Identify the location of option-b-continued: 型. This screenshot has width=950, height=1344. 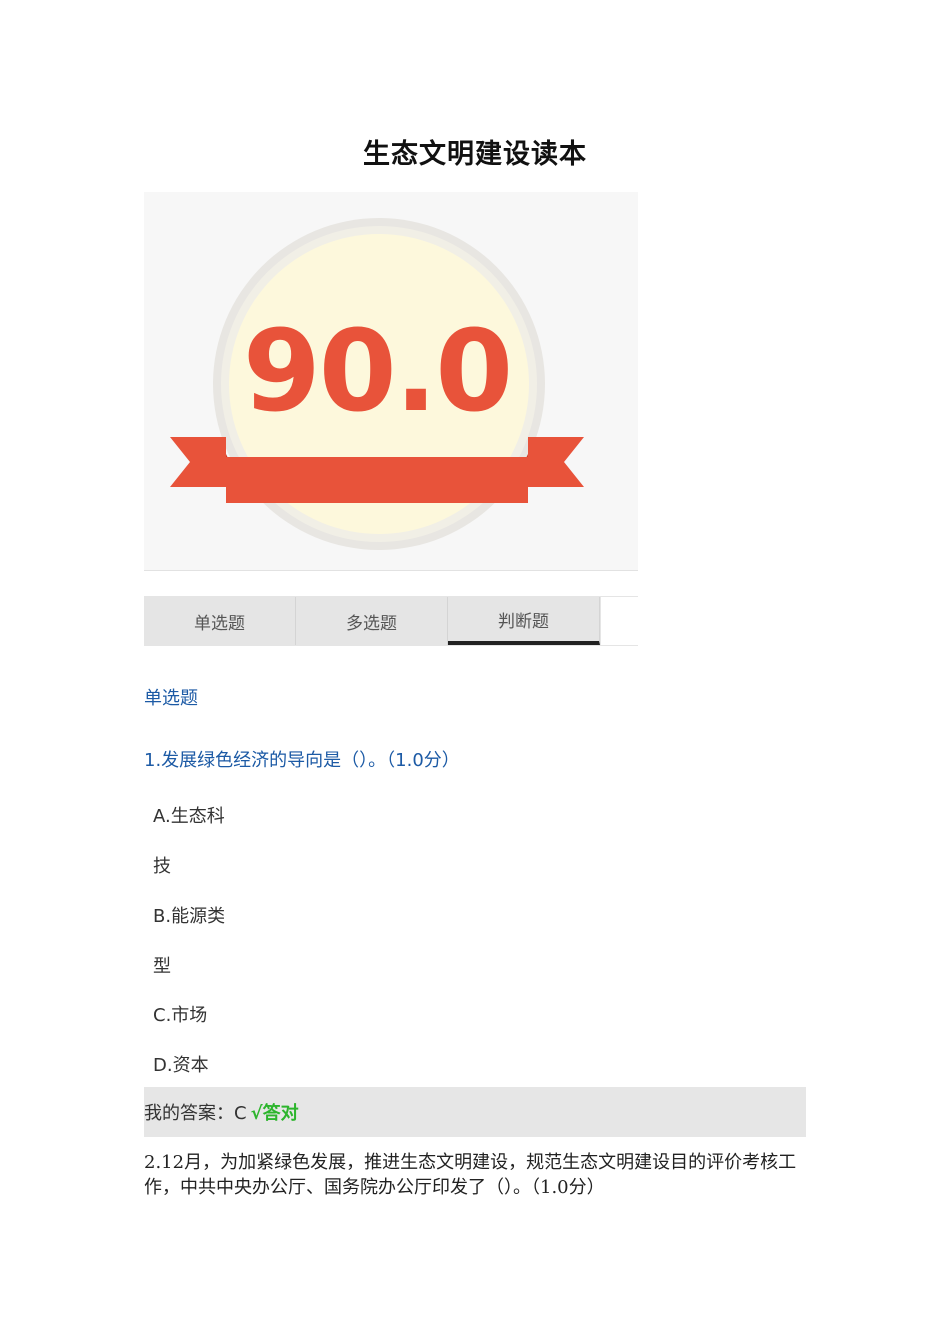
(162, 965).